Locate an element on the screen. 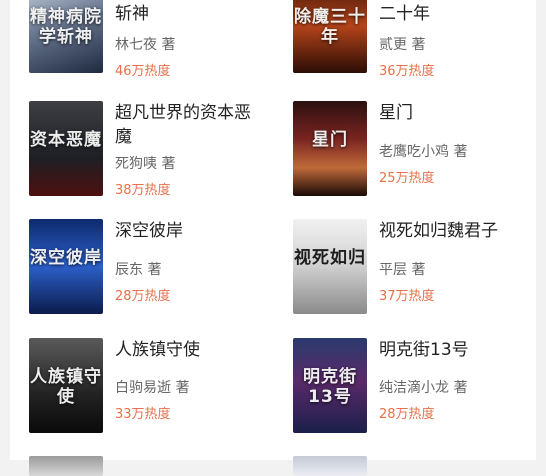  book-author: 辰东 著 is located at coordinates (138, 269).